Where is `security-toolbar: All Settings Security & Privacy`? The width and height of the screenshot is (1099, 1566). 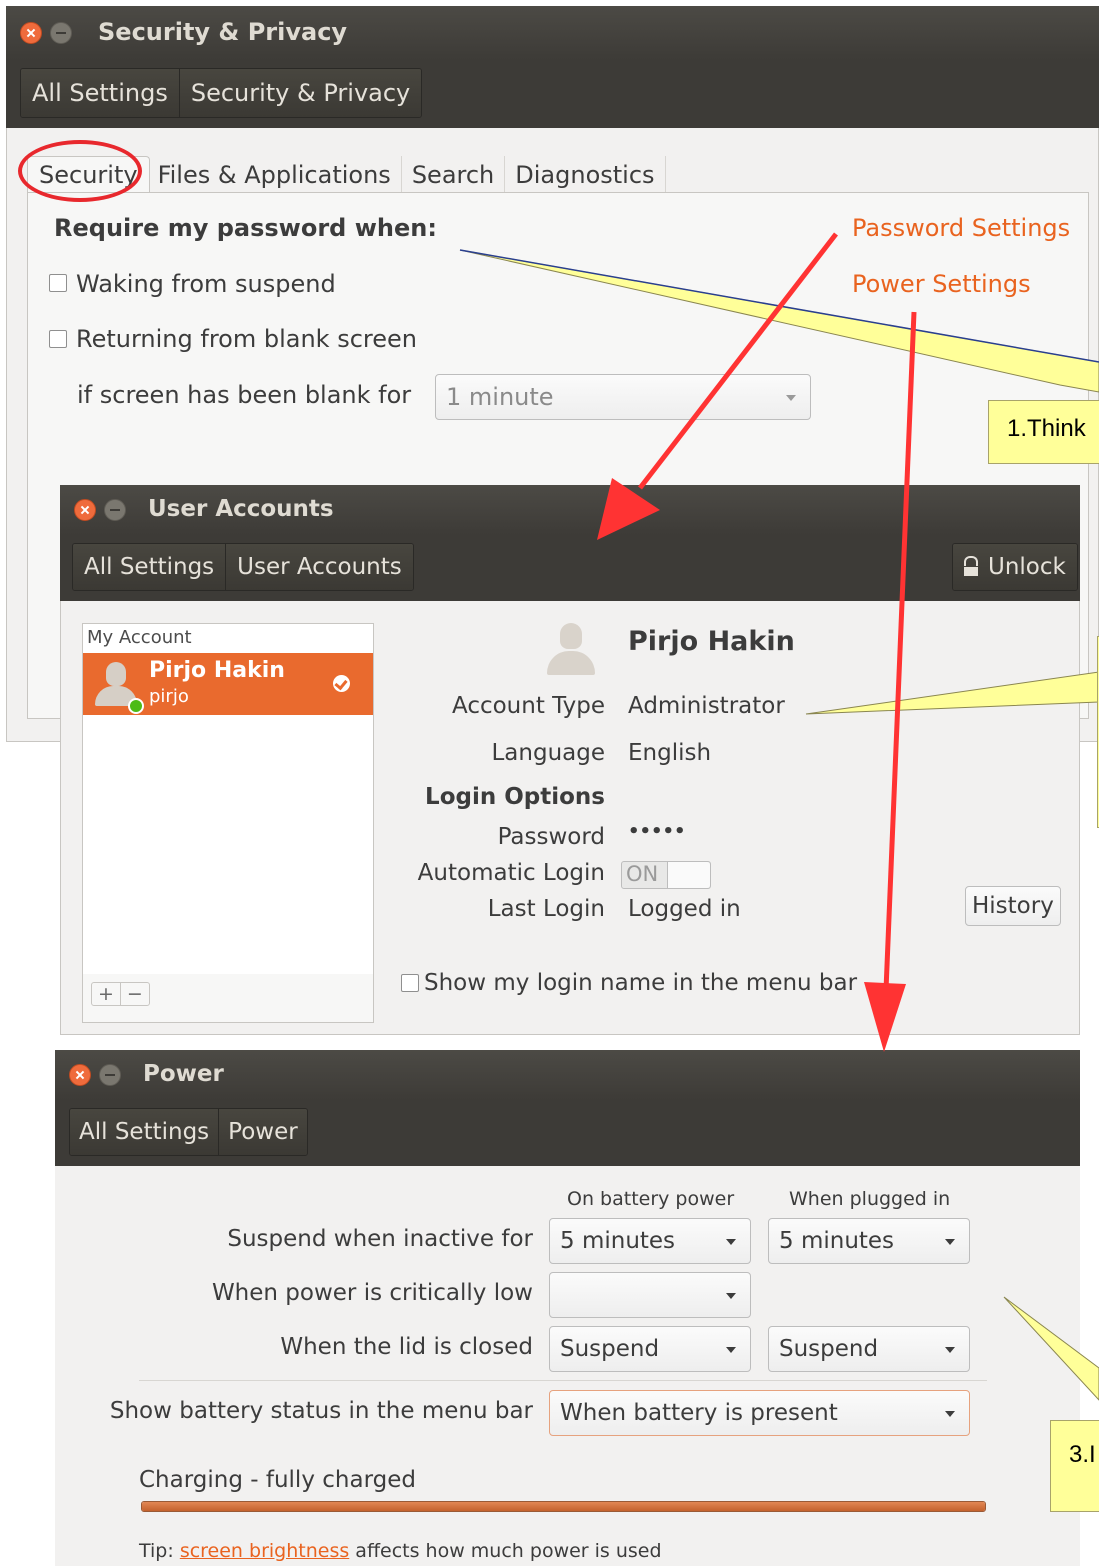 security-toolbar: All Settings Security & Privacy is located at coordinates (552, 94).